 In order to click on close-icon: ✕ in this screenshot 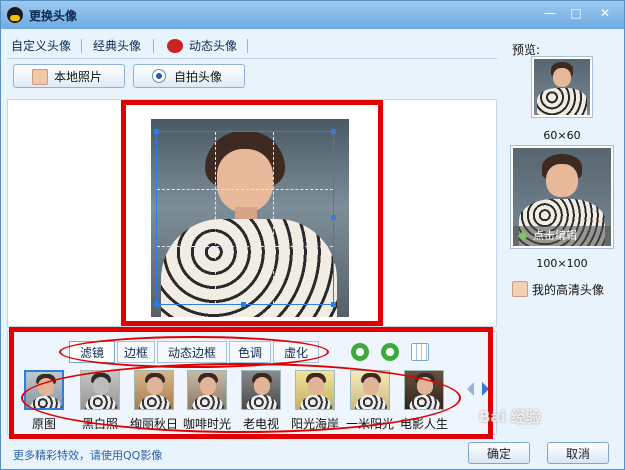, I will do `click(605, 13)`.